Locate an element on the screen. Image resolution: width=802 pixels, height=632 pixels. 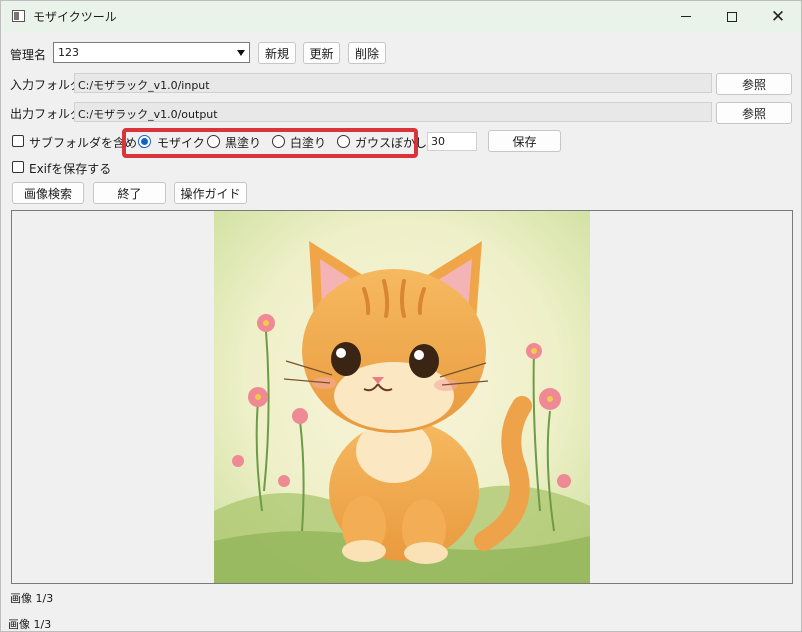
output-folder-field: C:/モザラック_v1.0/output is located at coordinates (393, 112).